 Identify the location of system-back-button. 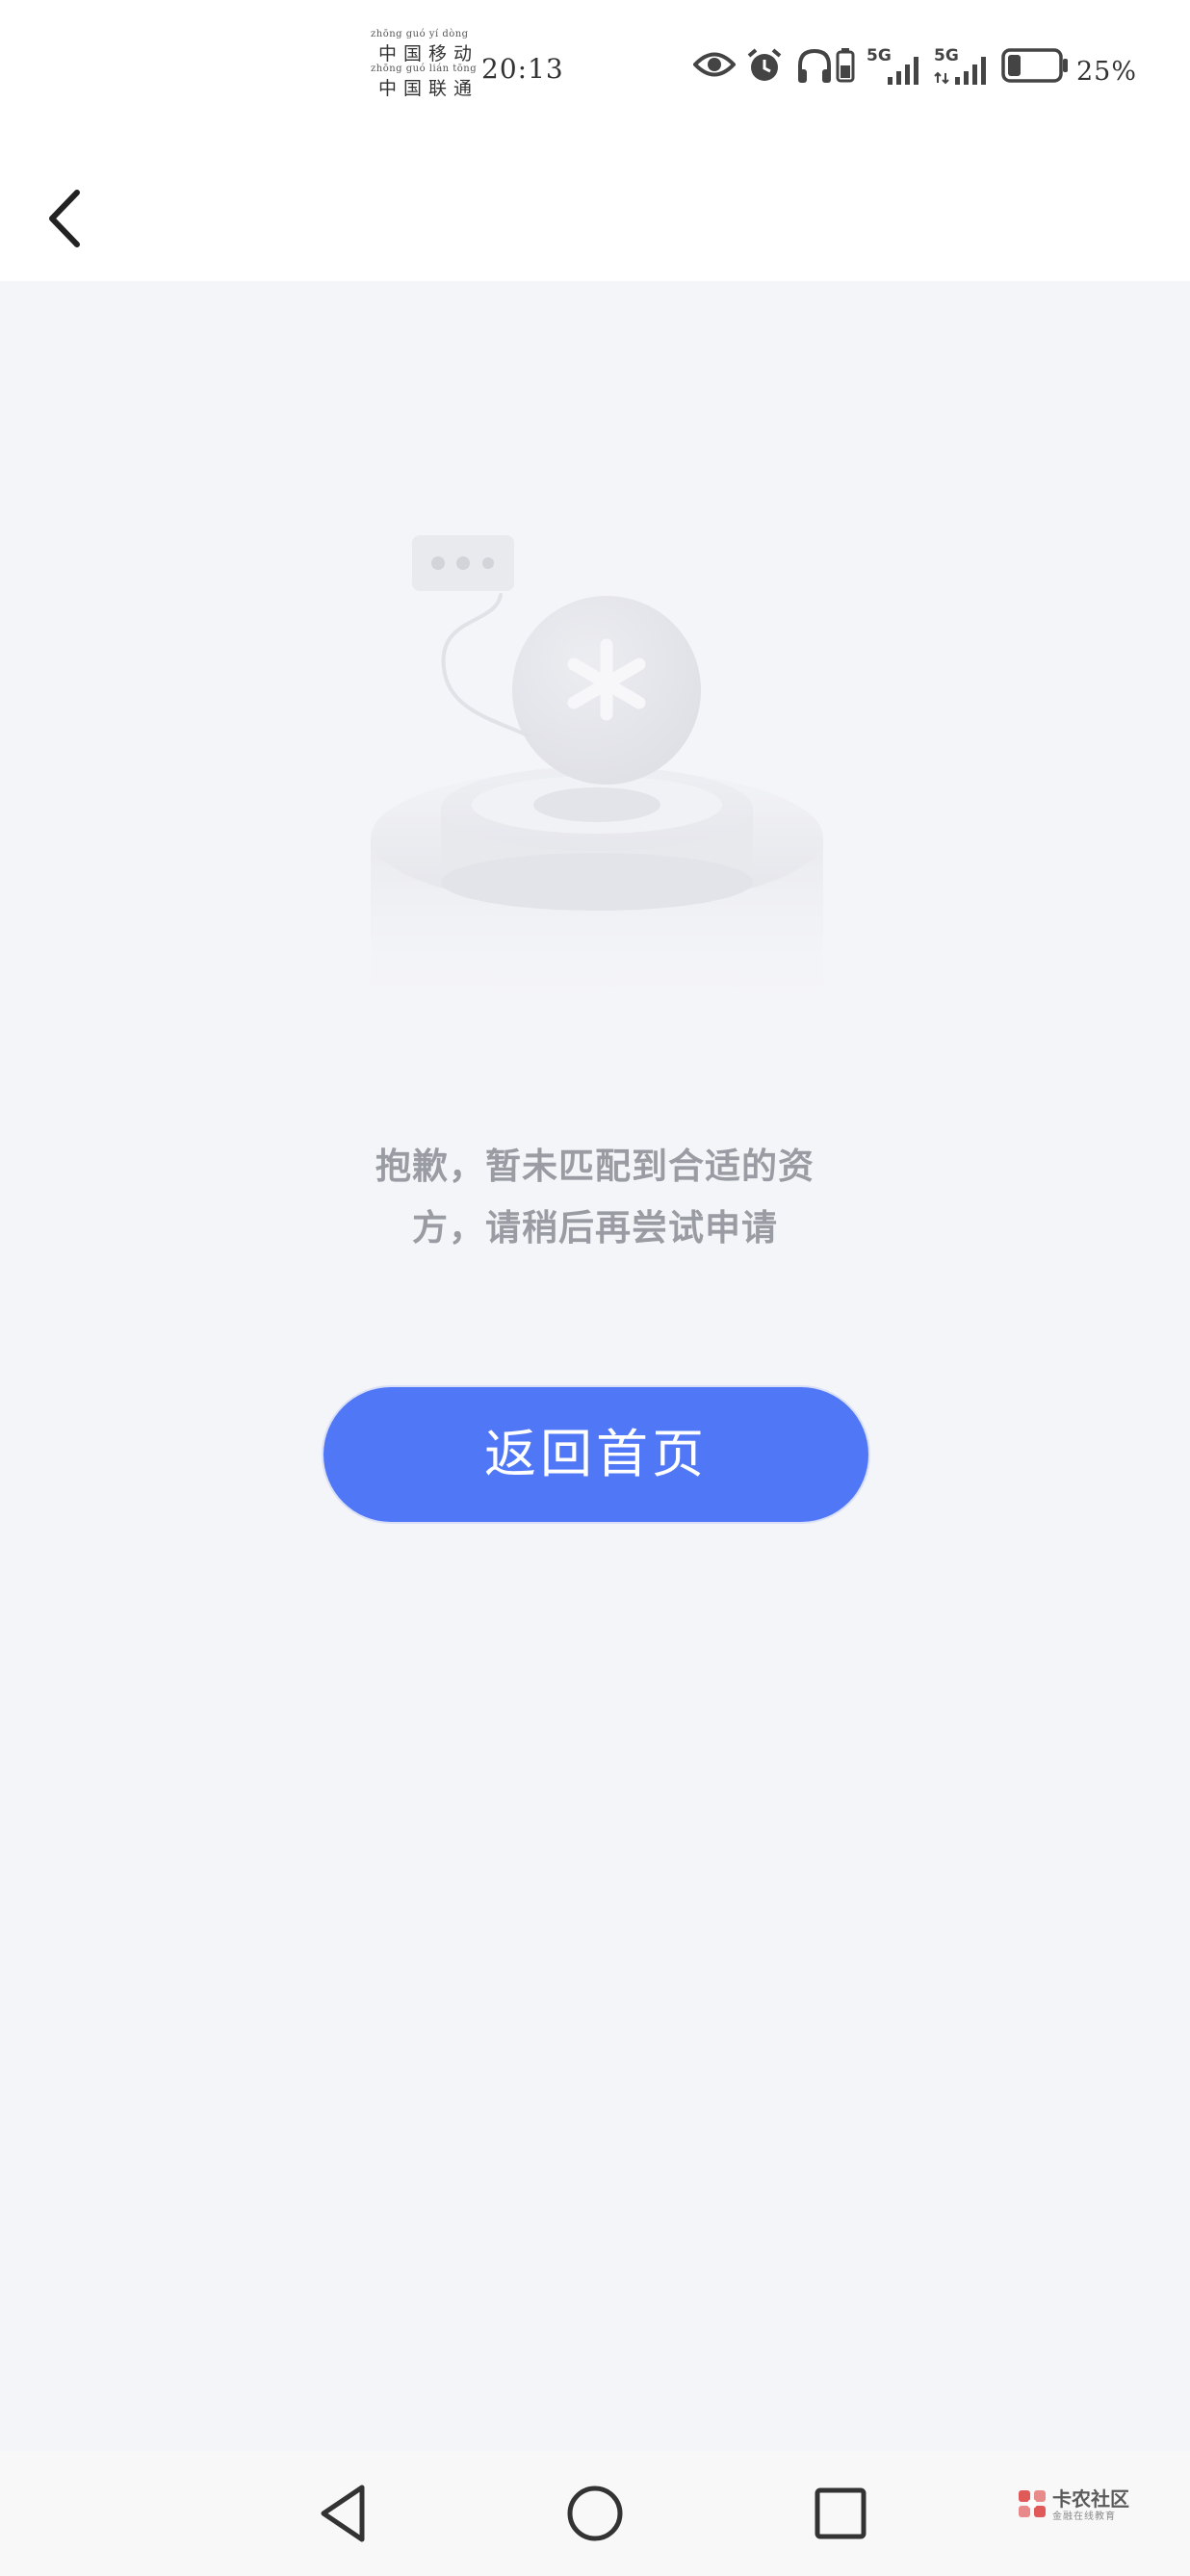
(346, 2513).